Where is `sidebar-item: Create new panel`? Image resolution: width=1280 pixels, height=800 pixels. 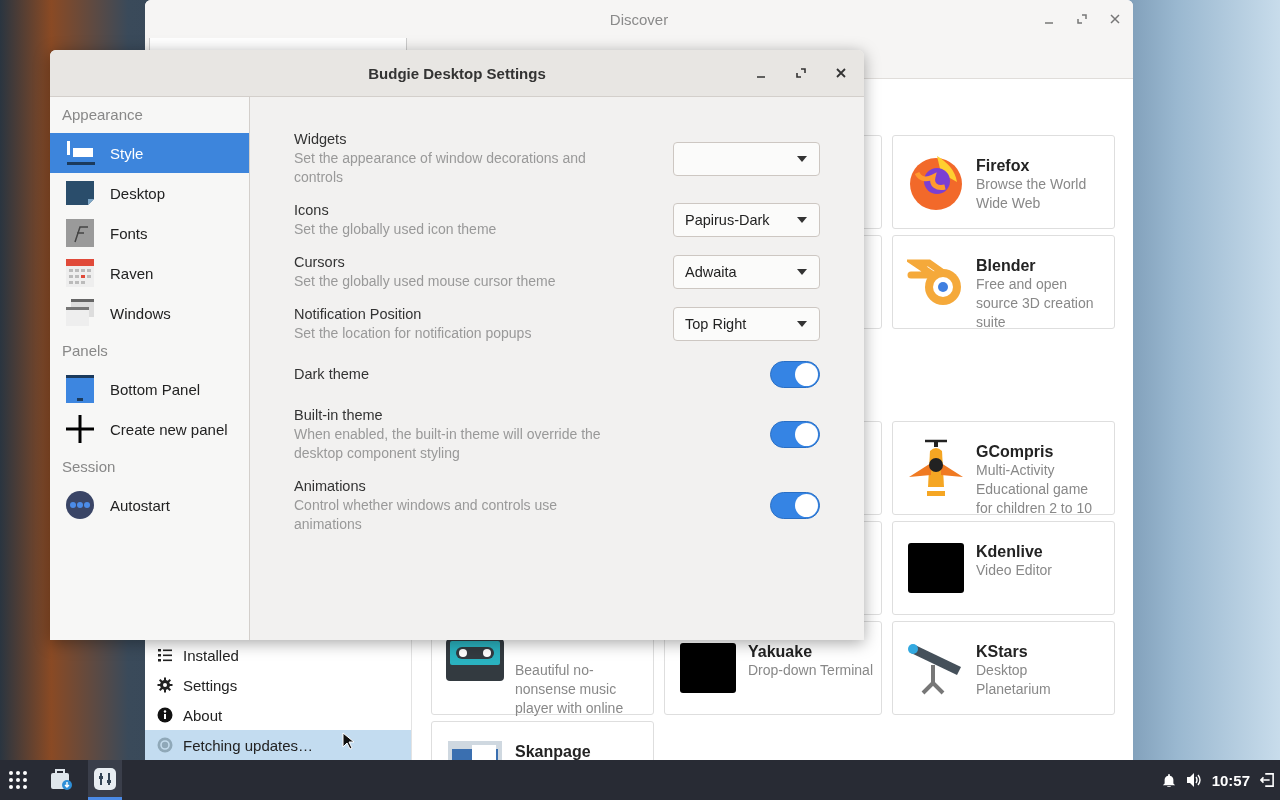 sidebar-item: Create new panel is located at coordinates (149, 429).